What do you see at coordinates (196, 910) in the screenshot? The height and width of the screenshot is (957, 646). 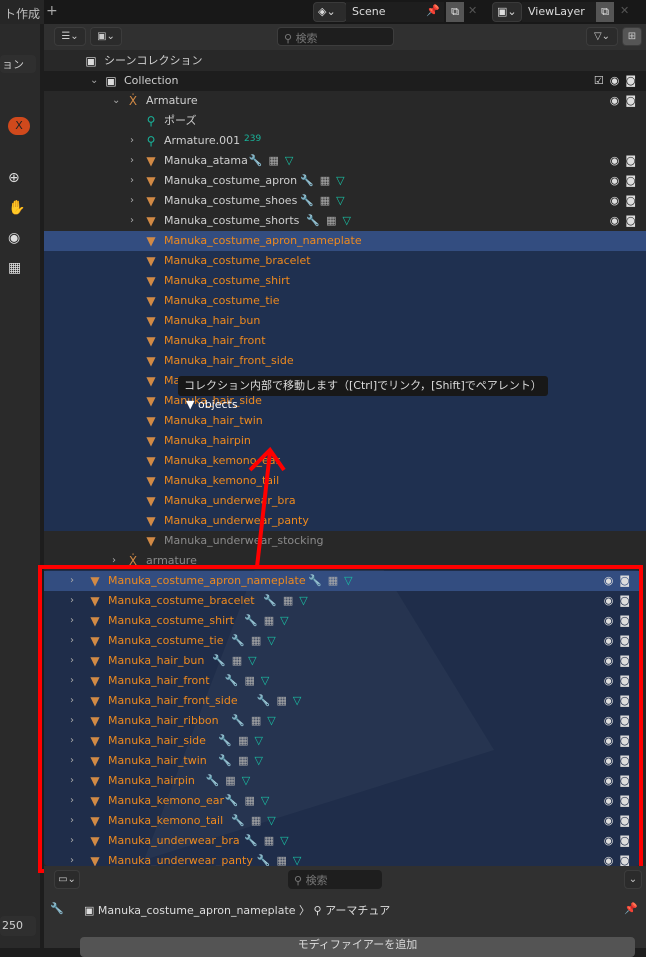 I see `breadcrumb-object: Manuka_costume_apron_nameplate` at bounding box center [196, 910].